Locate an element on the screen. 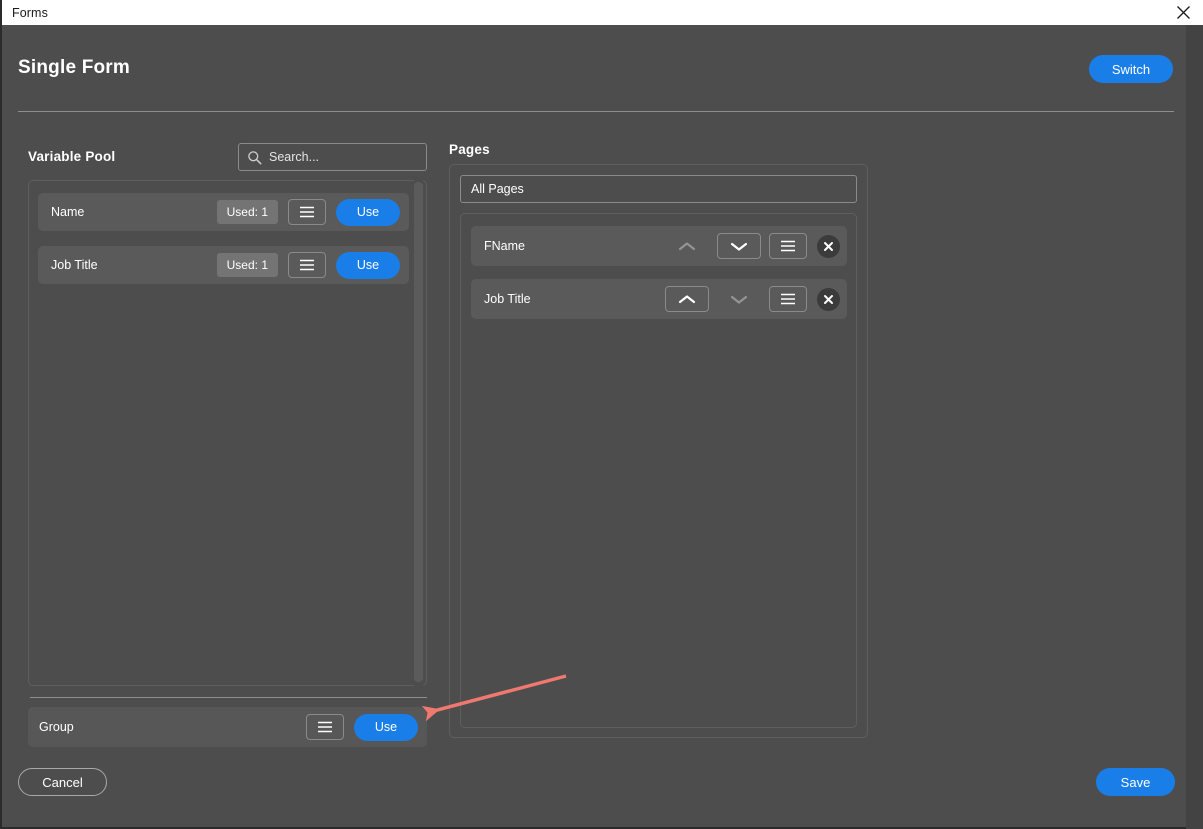 The height and width of the screenshot is (829, 1203). group-divider is located at coordinates (228, 697).